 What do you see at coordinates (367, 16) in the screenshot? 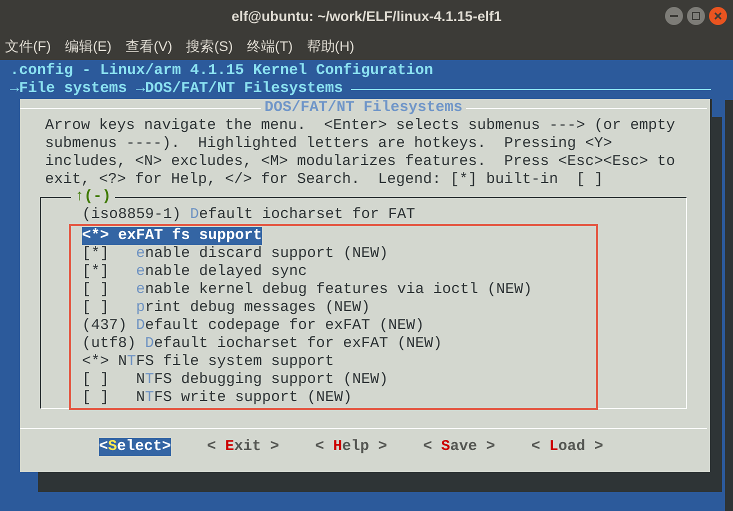
I see `window-title: elf@ubuntu: ~/work/ELF/linux-4.1.15-elf1` at bounding box center [367, 16].